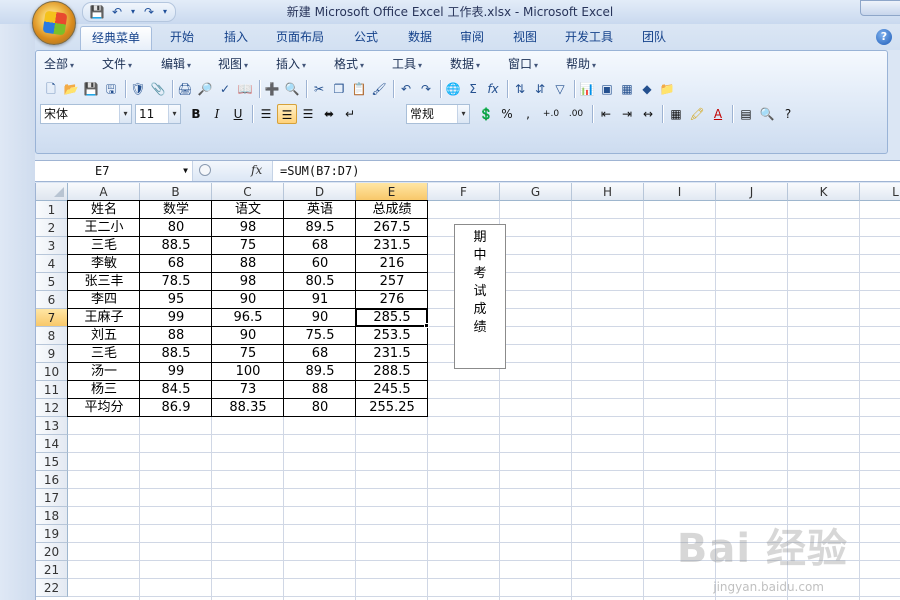 The height and width of the screenshot is (600, 900). I want to click on row-header-4: 4, so click(52, 264).